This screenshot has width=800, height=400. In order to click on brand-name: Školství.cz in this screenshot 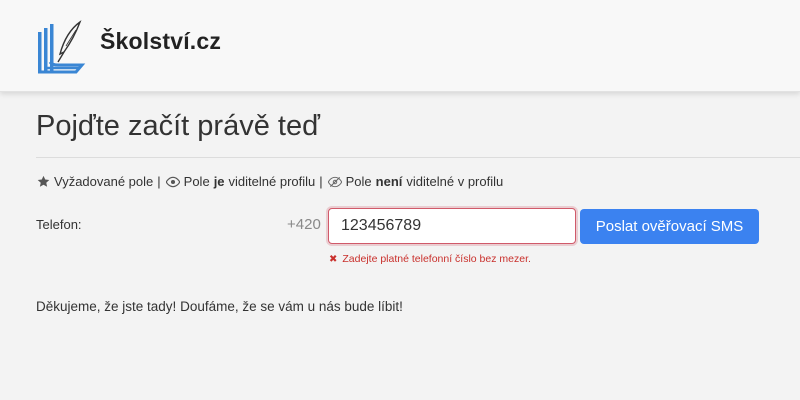, I will do `click(160, 41)`.